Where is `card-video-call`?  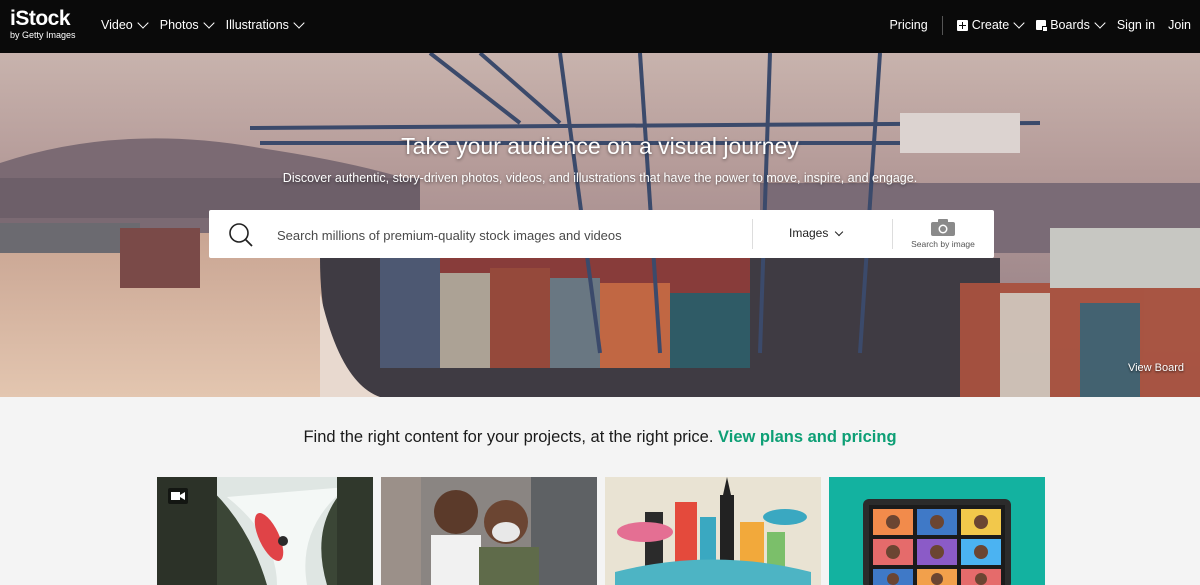 card-video-call is located at coordinates (937, 531).